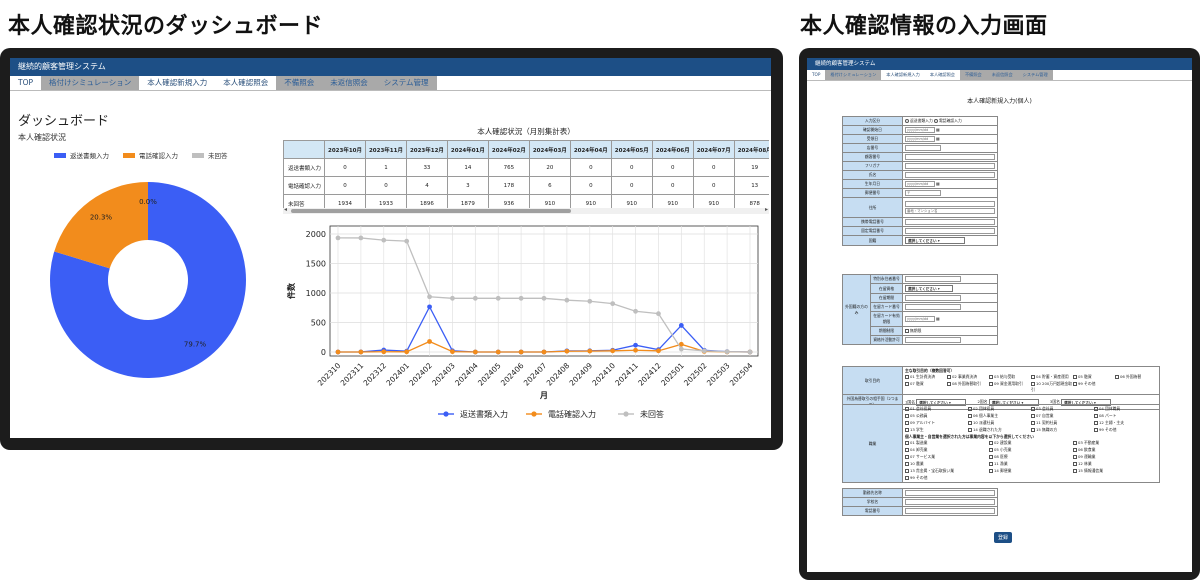 This screenshot has height=580, width=1200. I want to click on option-item: 03 不動産業, so click(1115, 443).